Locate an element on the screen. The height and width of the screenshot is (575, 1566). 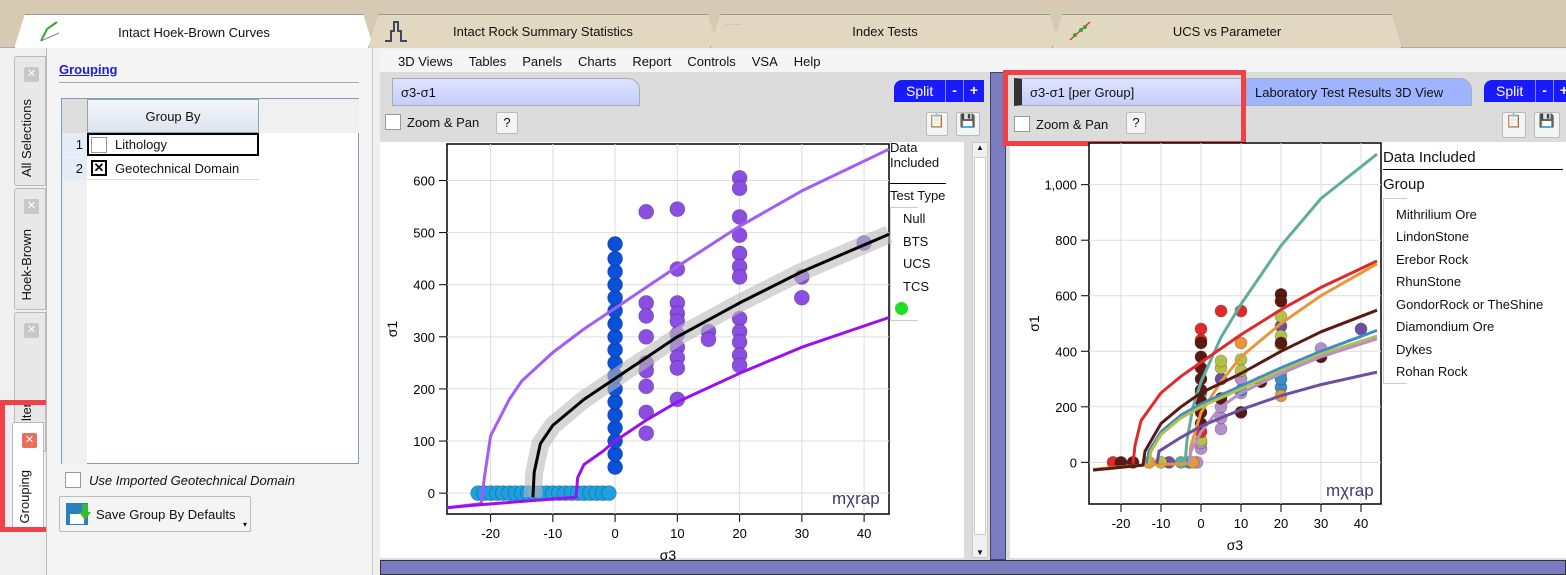
y-tick-label: 1,000 is located at coordinates (1060, 185).